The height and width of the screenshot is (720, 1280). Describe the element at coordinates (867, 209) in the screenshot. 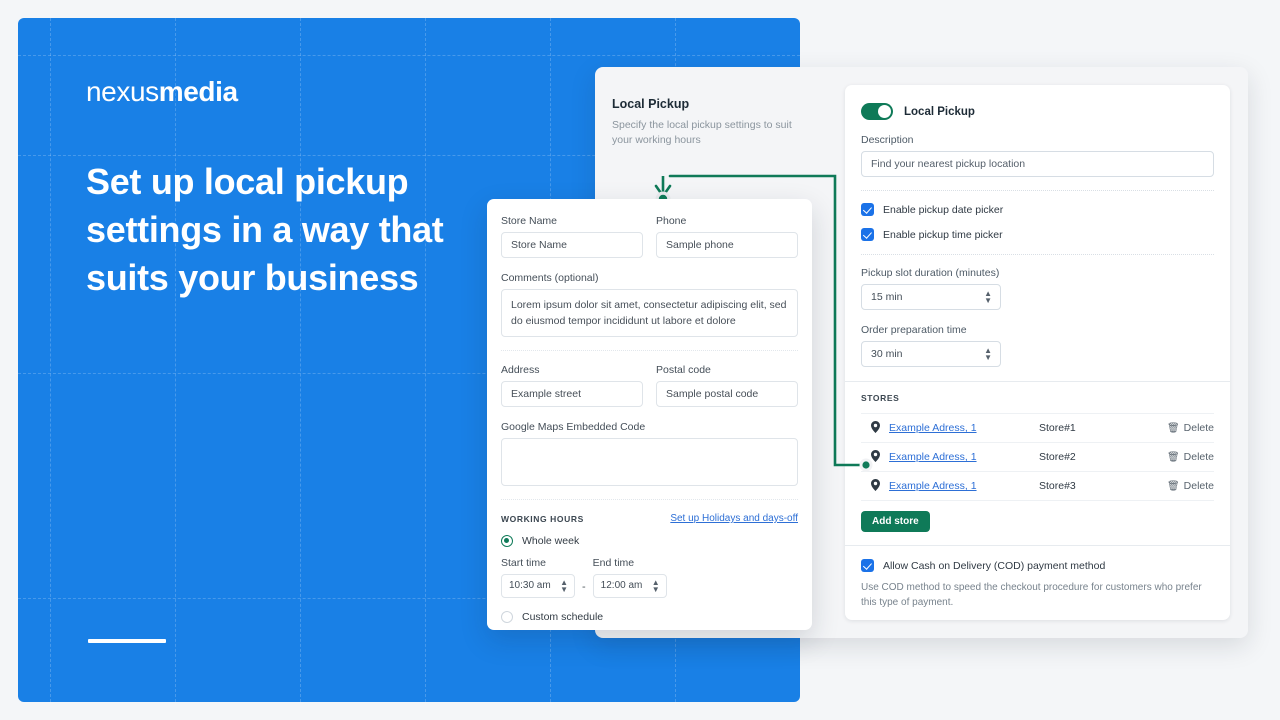

I see `enable-date-picker-checkbox` at that location.